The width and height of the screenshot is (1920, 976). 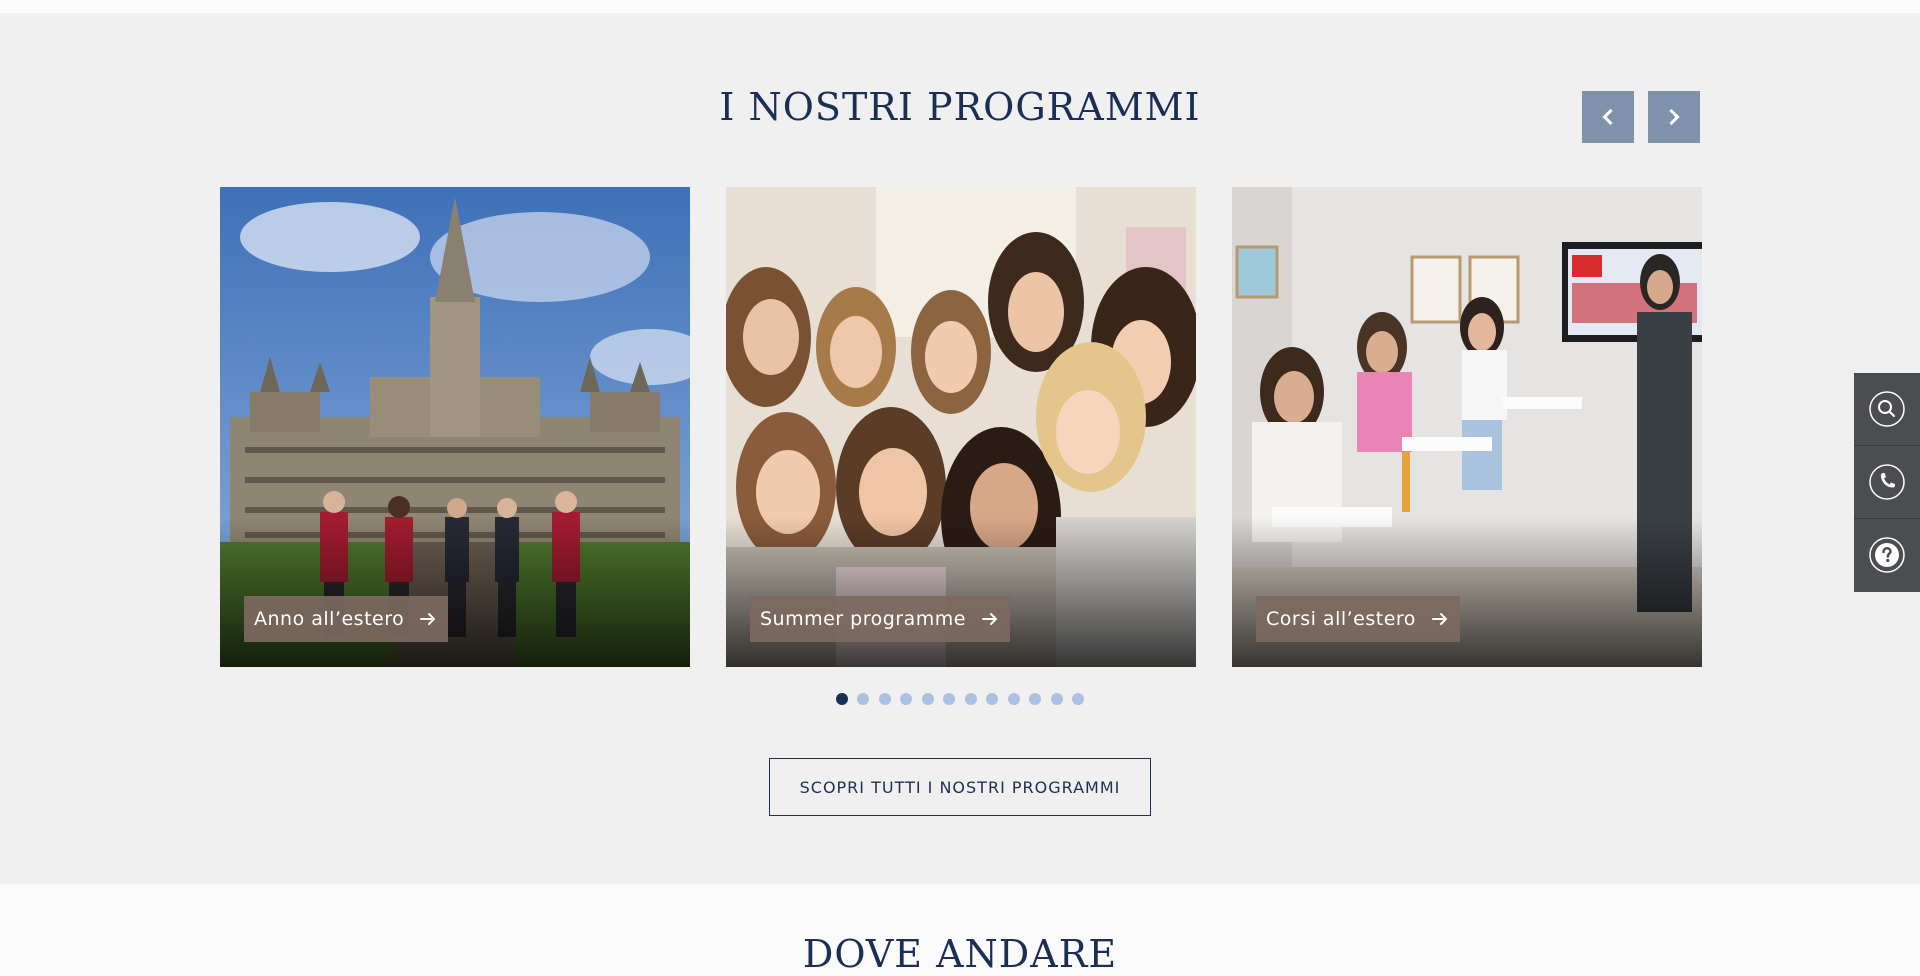 I want to click on card-label-button: Corsi all’estero, so click(x=1358, y=619).